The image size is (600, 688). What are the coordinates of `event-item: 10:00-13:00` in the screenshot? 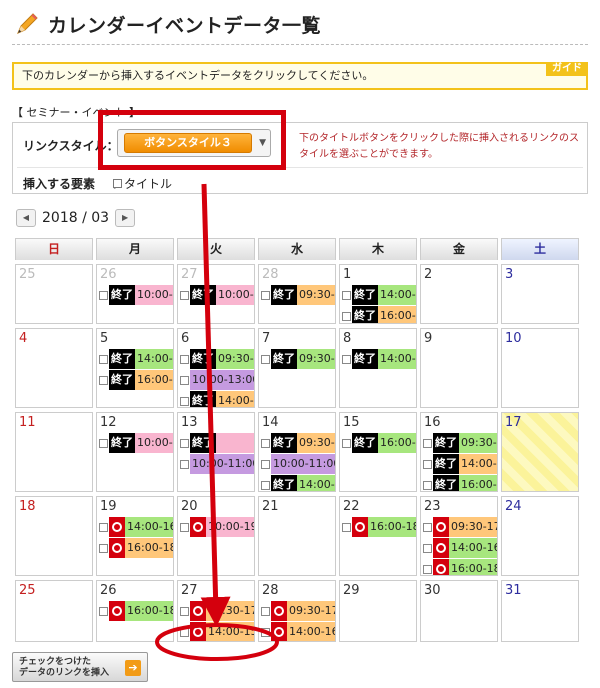 It's located at (217, 380).